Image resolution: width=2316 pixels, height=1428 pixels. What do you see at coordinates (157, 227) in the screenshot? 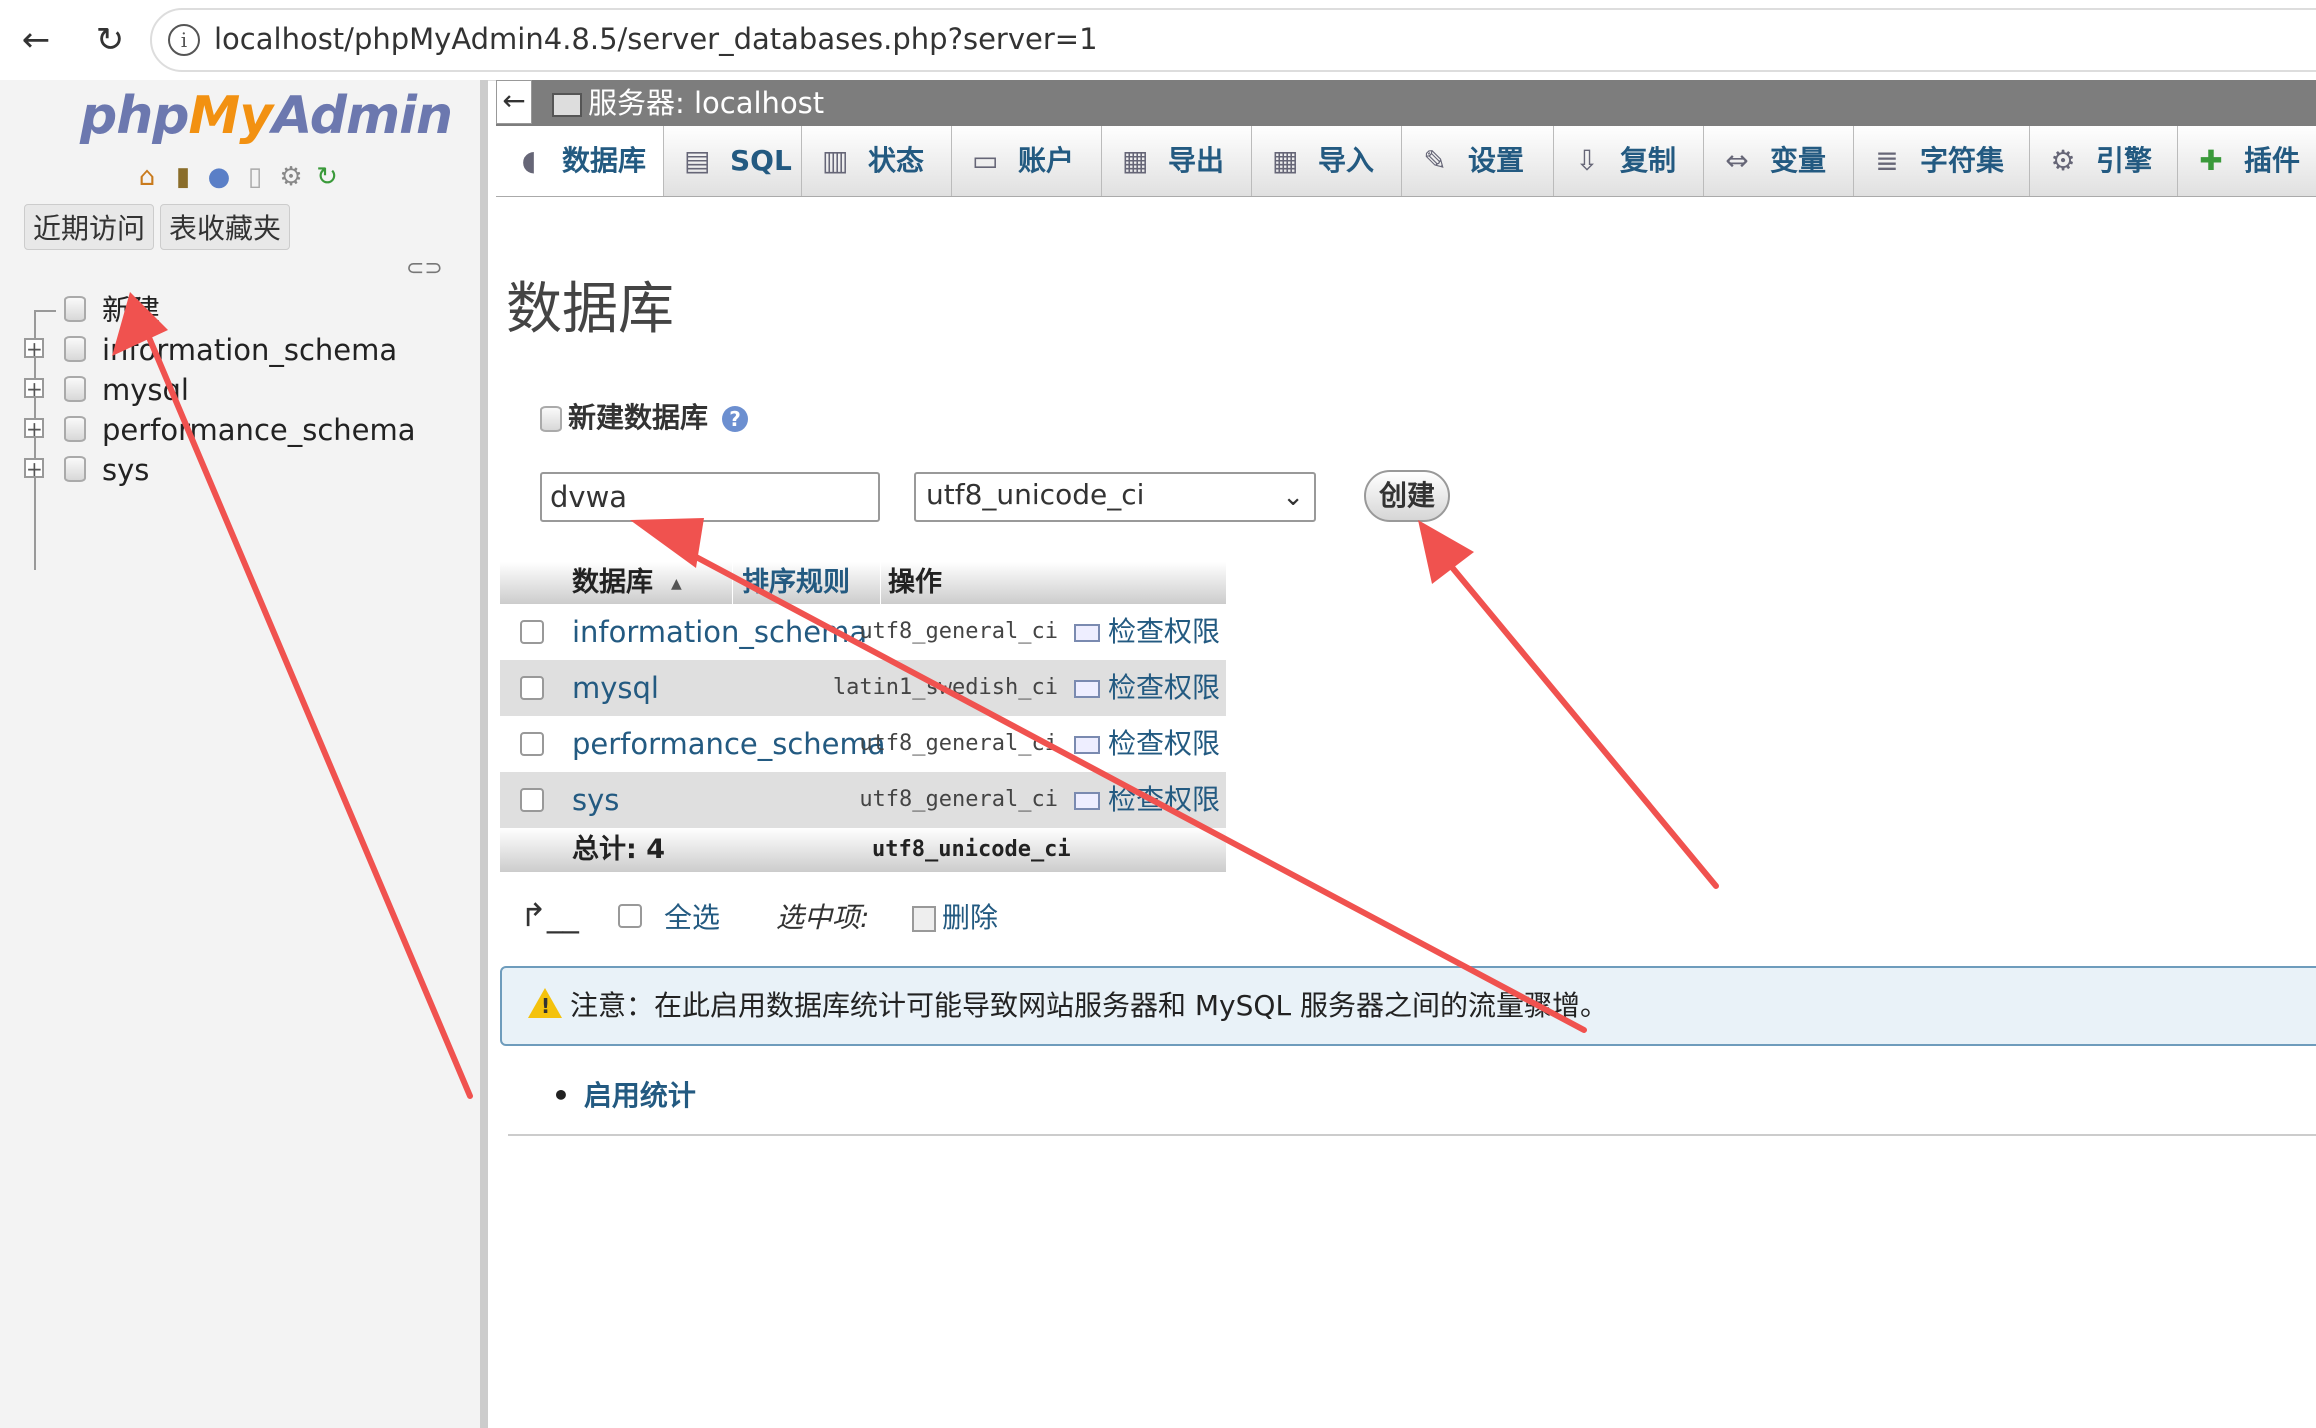
I see `nav-tabs: 近期访问 表收藏夹` at bounding box center [157, 227].